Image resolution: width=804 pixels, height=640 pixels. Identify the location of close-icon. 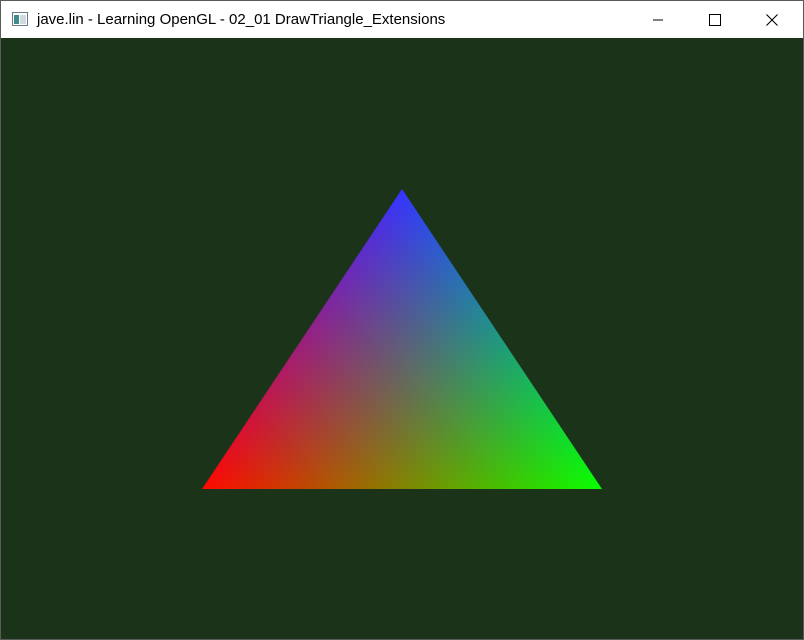
(772, 19).